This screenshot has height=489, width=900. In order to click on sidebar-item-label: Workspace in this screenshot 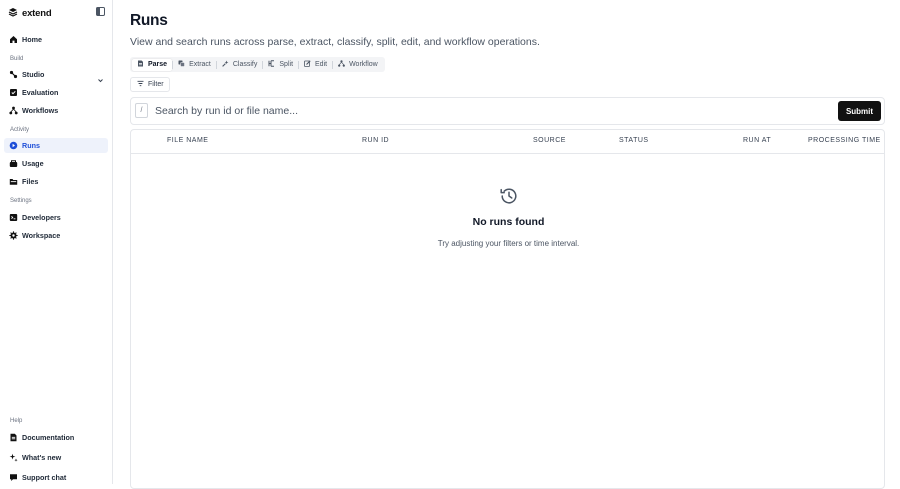, I will do `click(41, 235)`.